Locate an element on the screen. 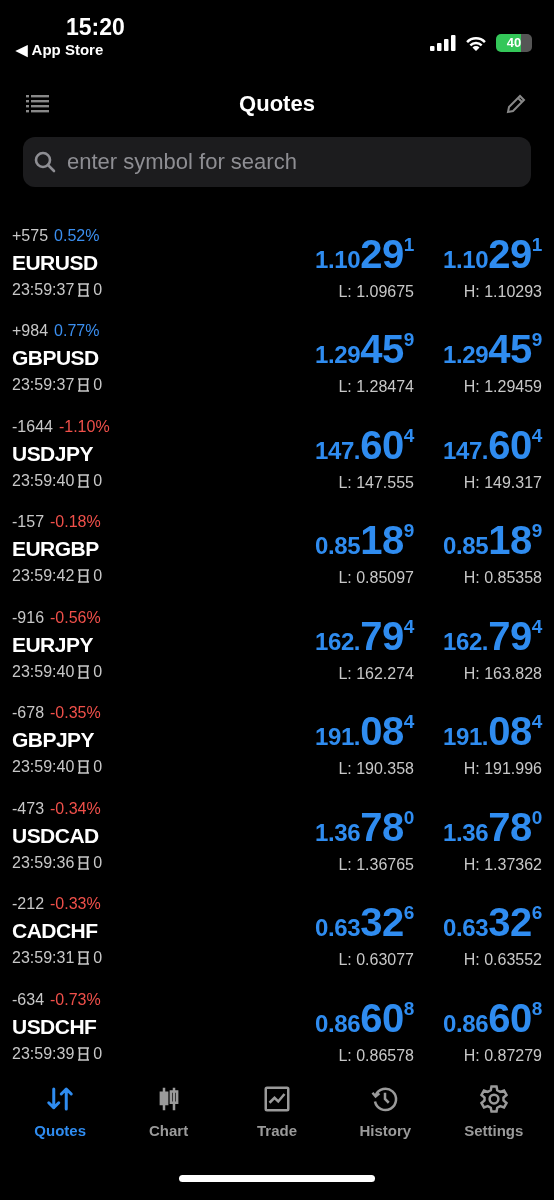 The image size is (554, 1200). high-price: H: 1.10293 is located at coordinates (502, 291).